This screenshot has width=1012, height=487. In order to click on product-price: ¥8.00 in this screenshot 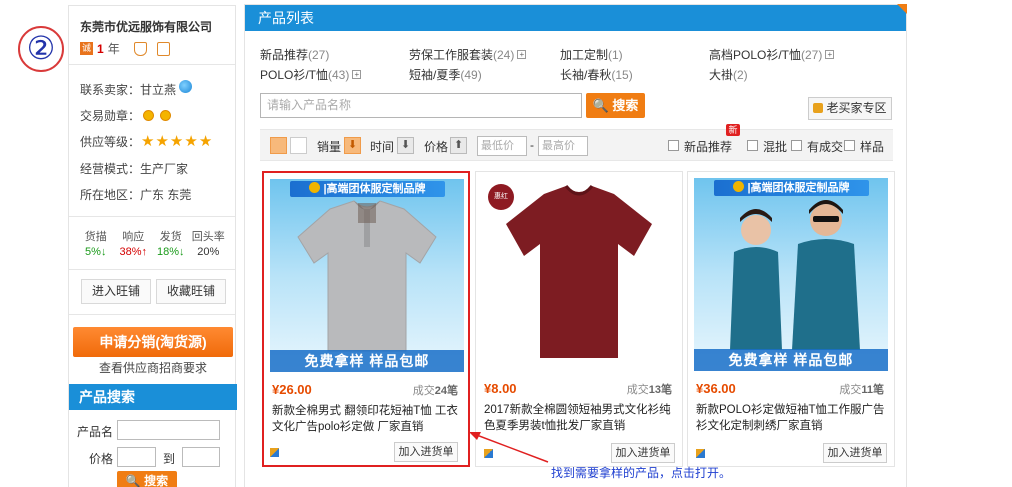, I will do `click(500, 388)`.